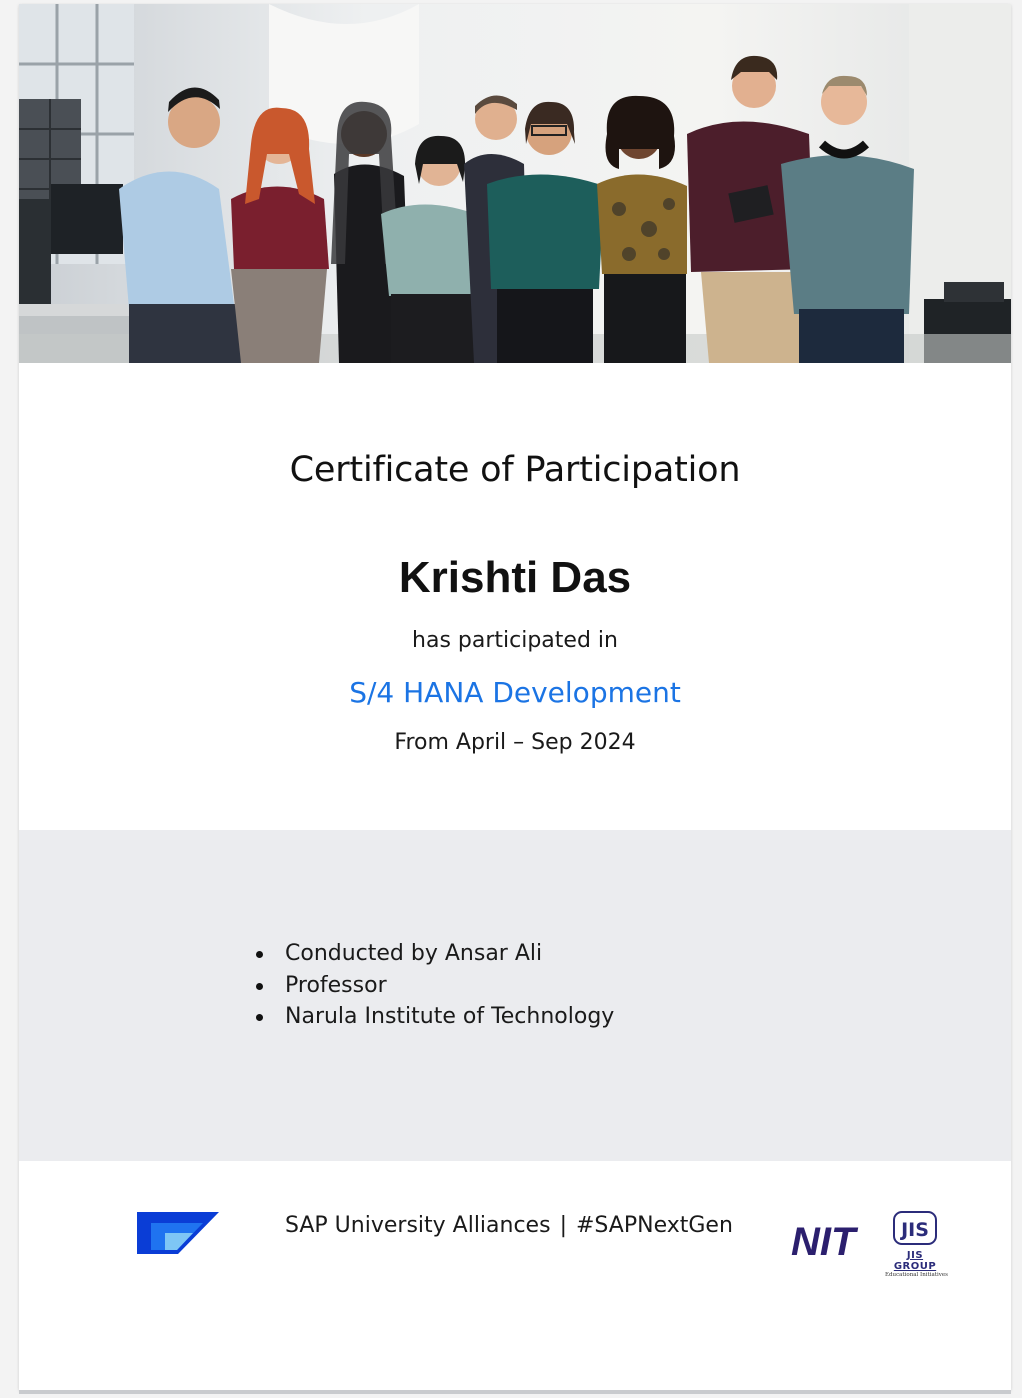 This screenshot has width=1022, height=1398. Describe the element at coordinates (515, 692) in the screenshot. I see `course-name: S/4 HANA Development` at that location.